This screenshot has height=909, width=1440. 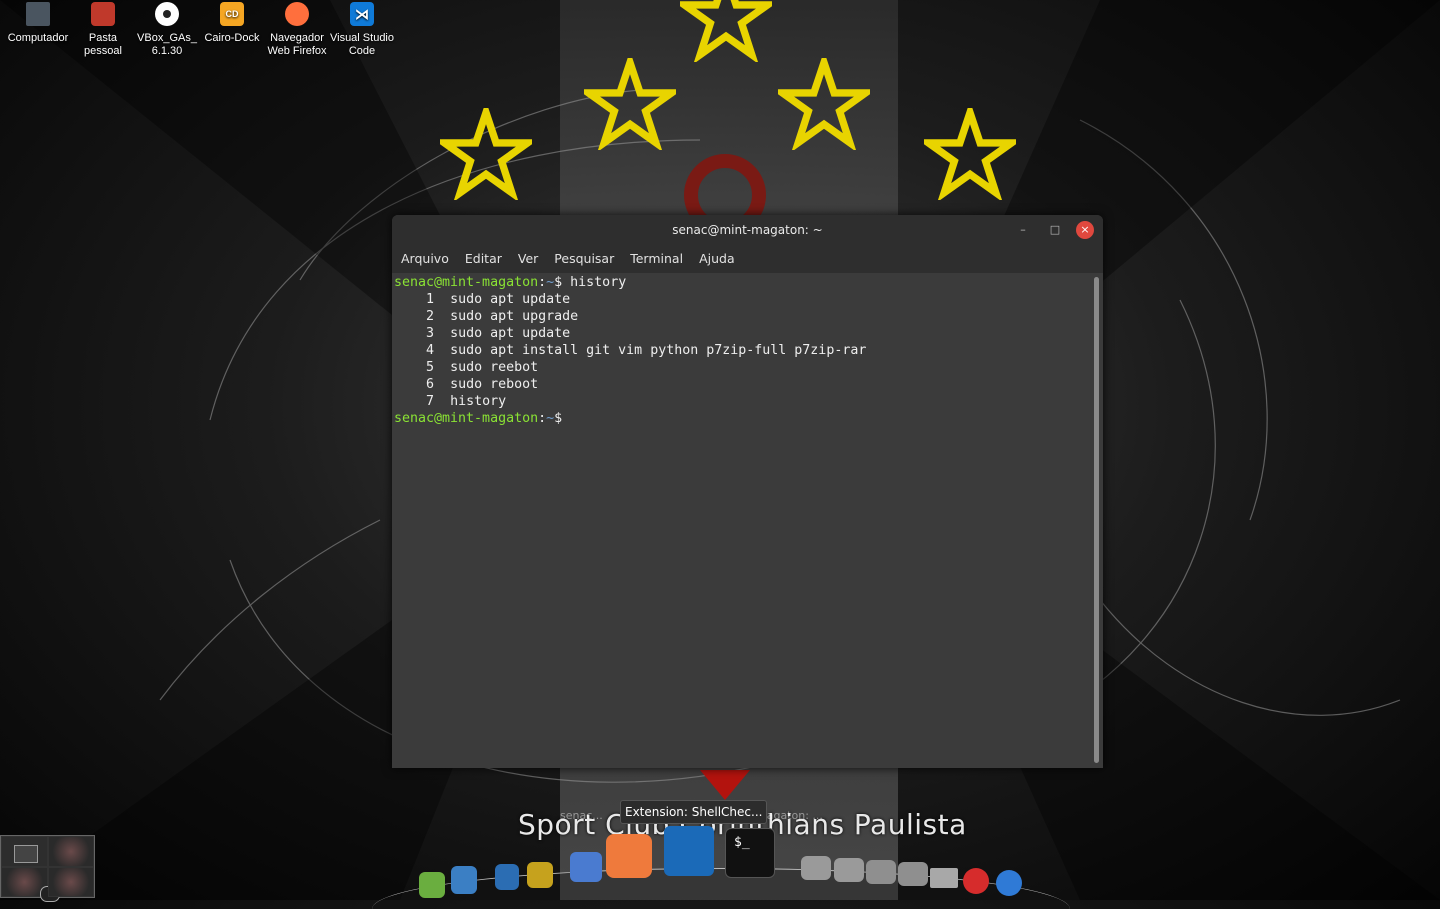 I want to click on desktop-icon-label: Cairo-Dock, so click(x=232, y=38).